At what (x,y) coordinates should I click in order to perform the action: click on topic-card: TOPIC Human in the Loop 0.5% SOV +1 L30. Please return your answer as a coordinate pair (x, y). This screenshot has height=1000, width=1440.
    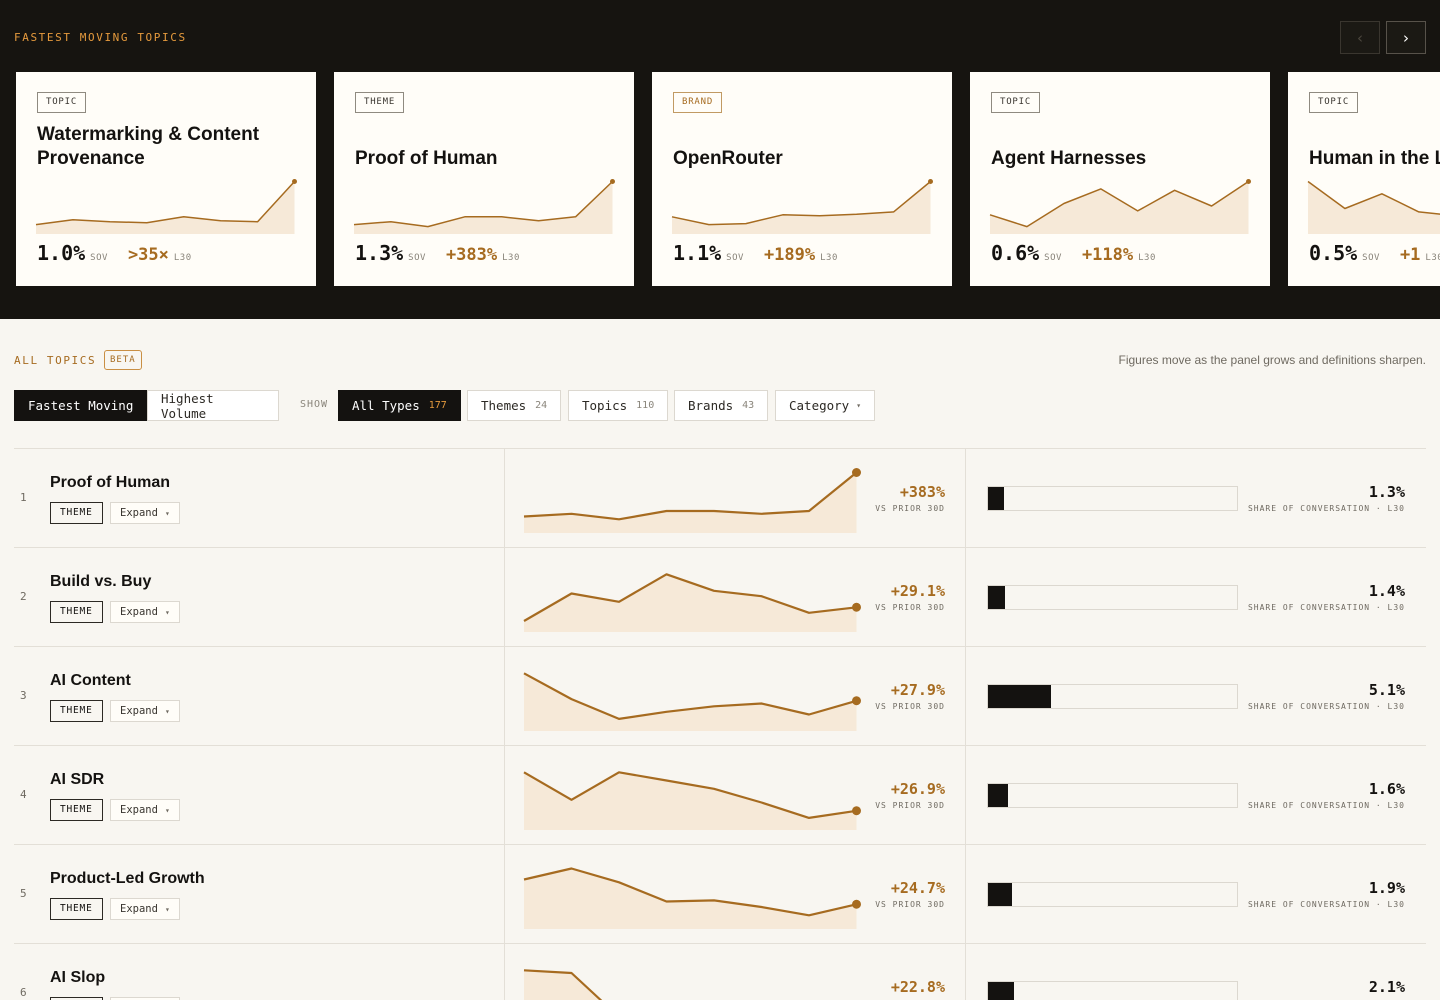
    Looking at the image, I should click on (1364, 179).